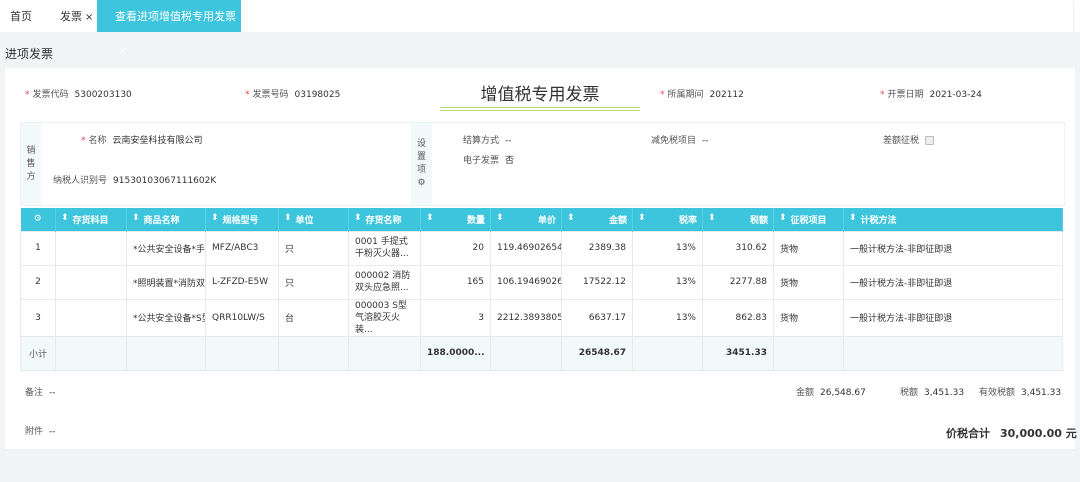 This screenshot has width=1080, height=482. I want to click on header-label: 商品名称, so click(161, 220).